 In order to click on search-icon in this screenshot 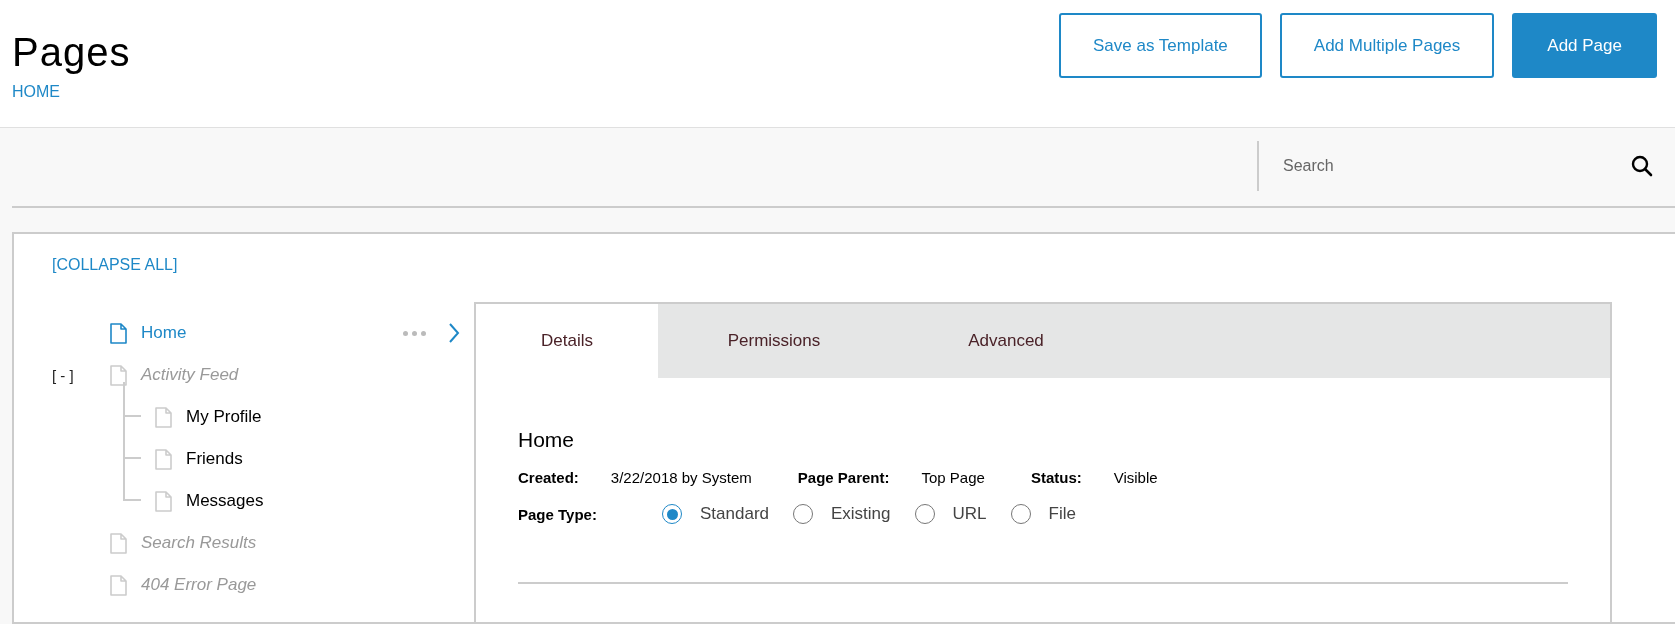, I will do `click(1642, 166)`.